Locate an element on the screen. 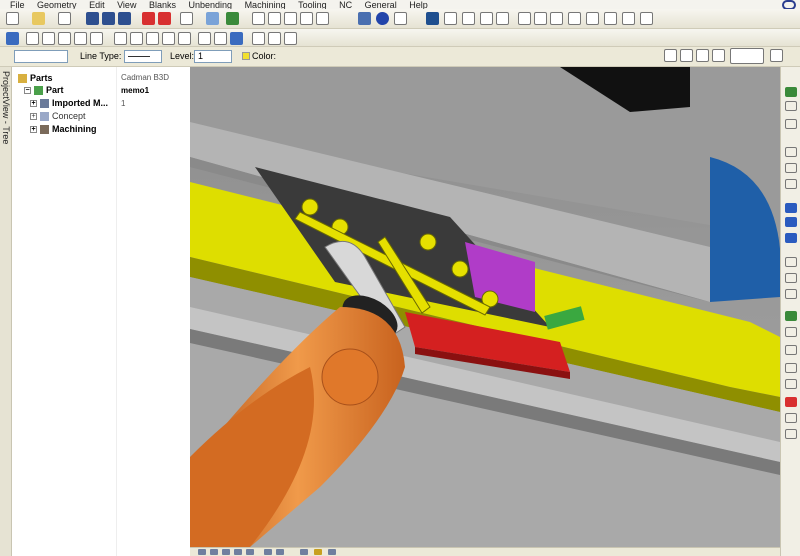 The width and height of the screenshot is (800, 556). right-tool-10-icon is located at coordinates (791, 262).